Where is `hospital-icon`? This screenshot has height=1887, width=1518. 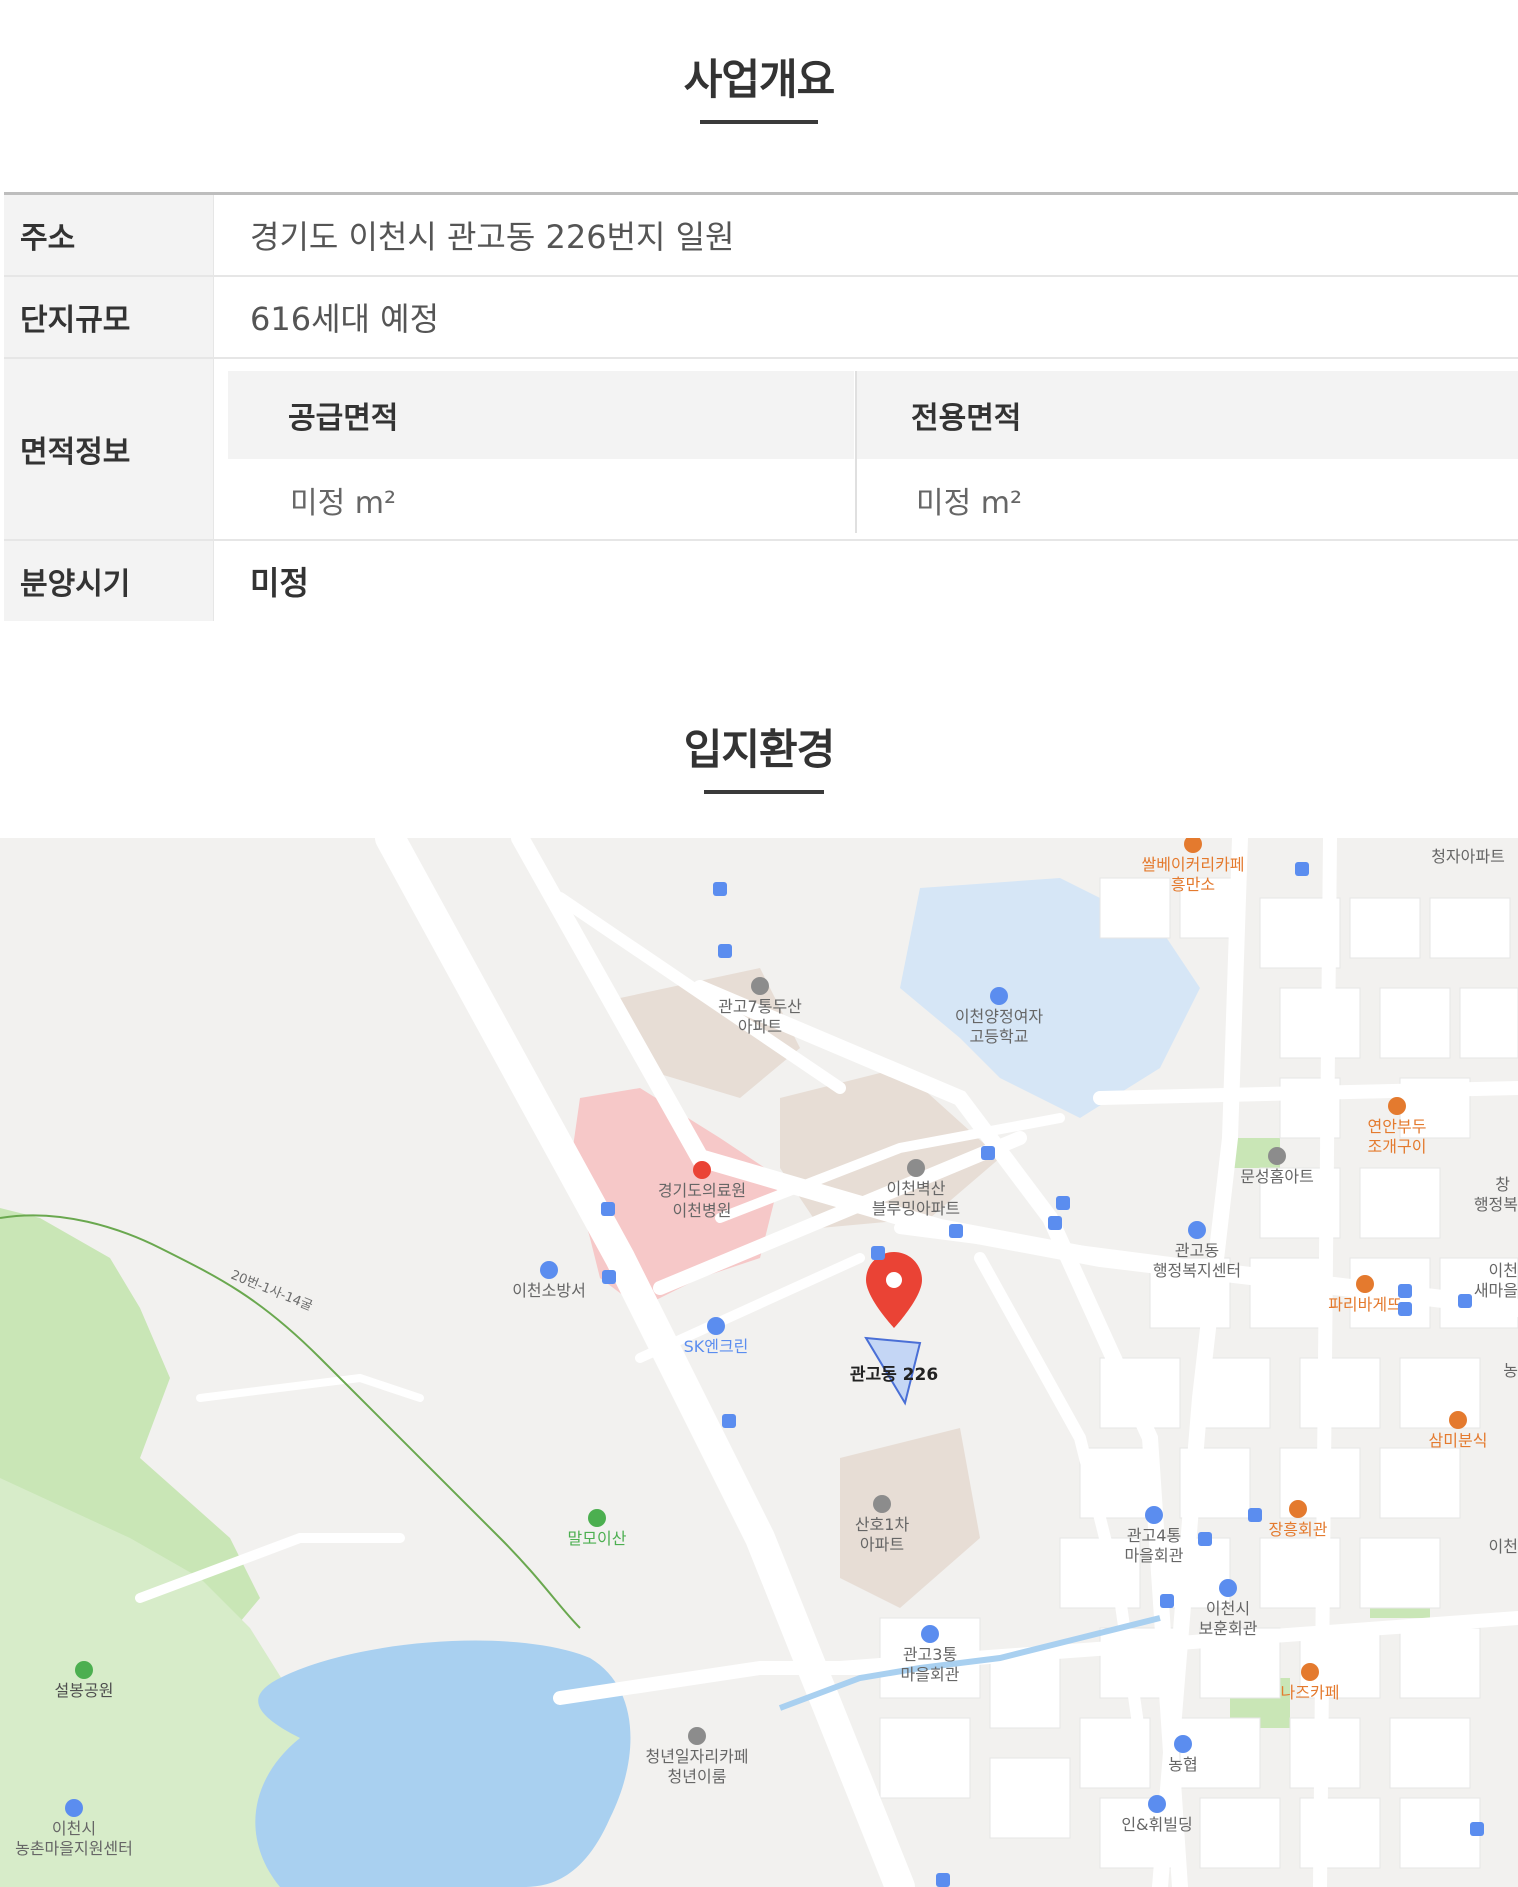 hospital-icon is located at coordinates (702, 1170).